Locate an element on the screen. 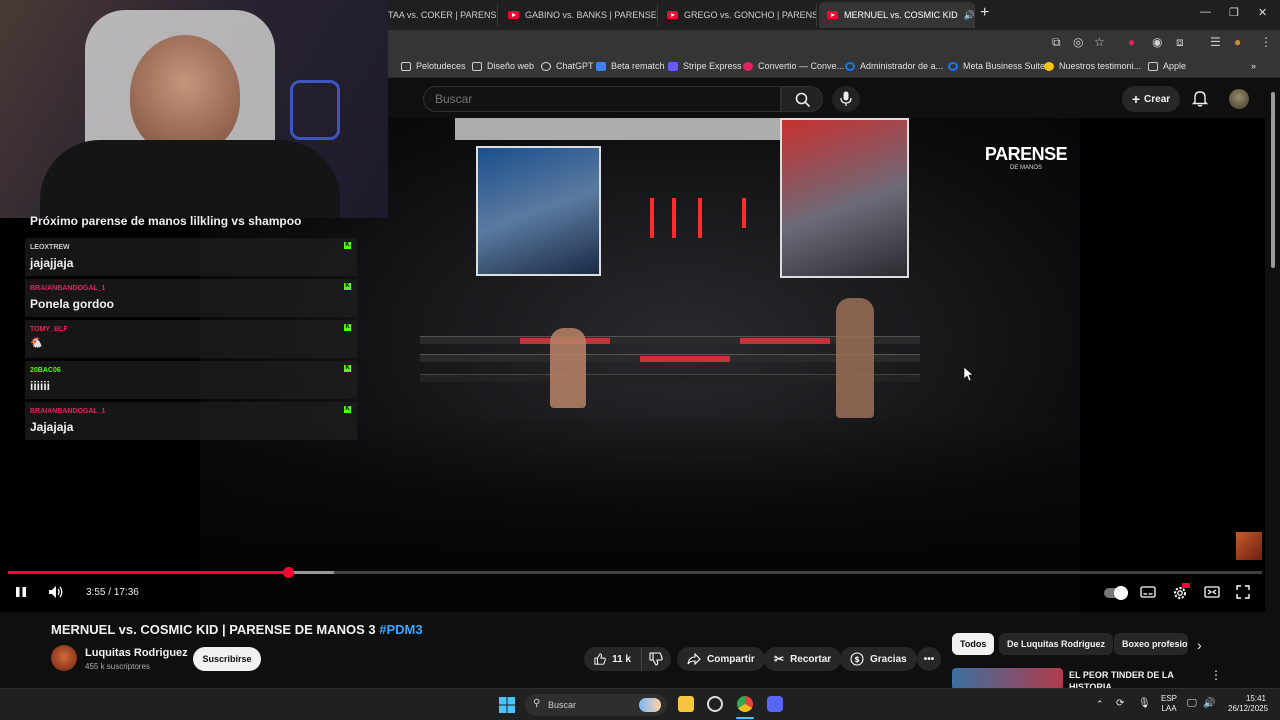 This screenshot has height=720, width=1280. hashtag-link: #PDM3 is located at coordinates (400, 629).